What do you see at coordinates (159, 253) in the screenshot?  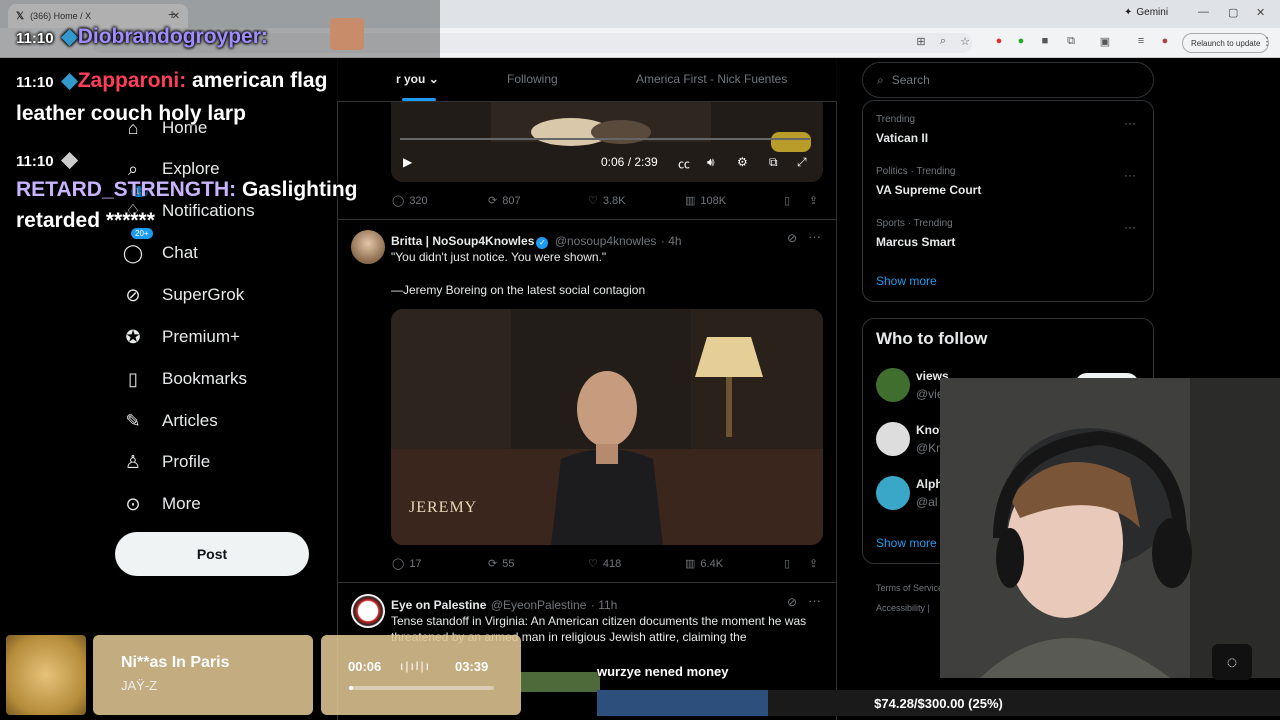 I see `sidebar-item-chat: ◯ Chat` at bounding box center [159, 253].